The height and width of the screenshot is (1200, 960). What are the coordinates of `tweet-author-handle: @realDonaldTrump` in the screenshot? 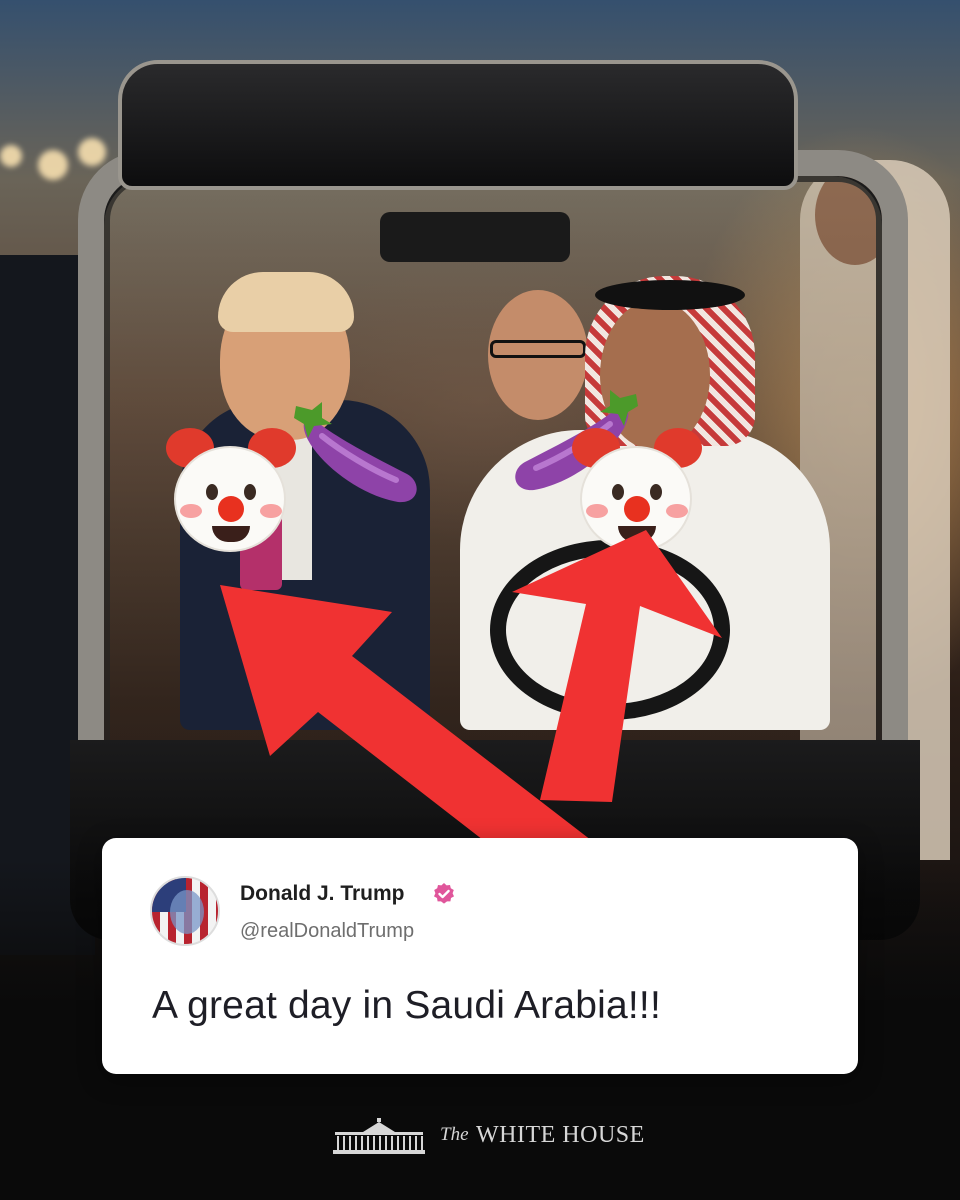 It's located at (327, 931).